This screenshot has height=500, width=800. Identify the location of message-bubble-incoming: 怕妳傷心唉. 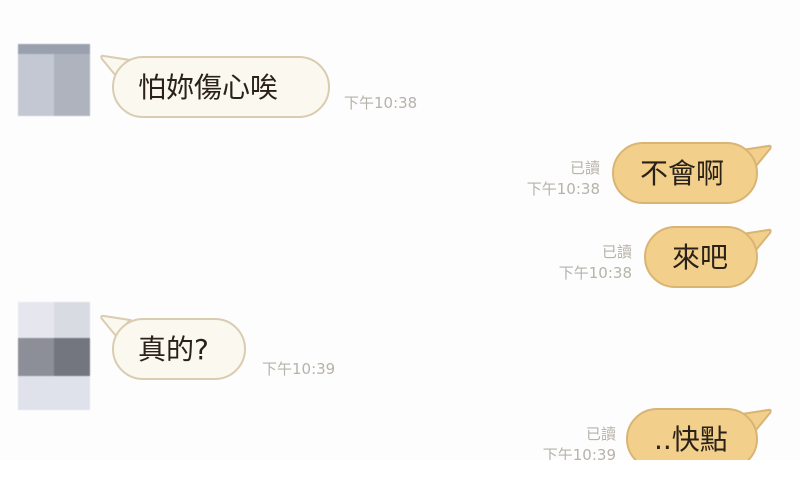
(221, 87).